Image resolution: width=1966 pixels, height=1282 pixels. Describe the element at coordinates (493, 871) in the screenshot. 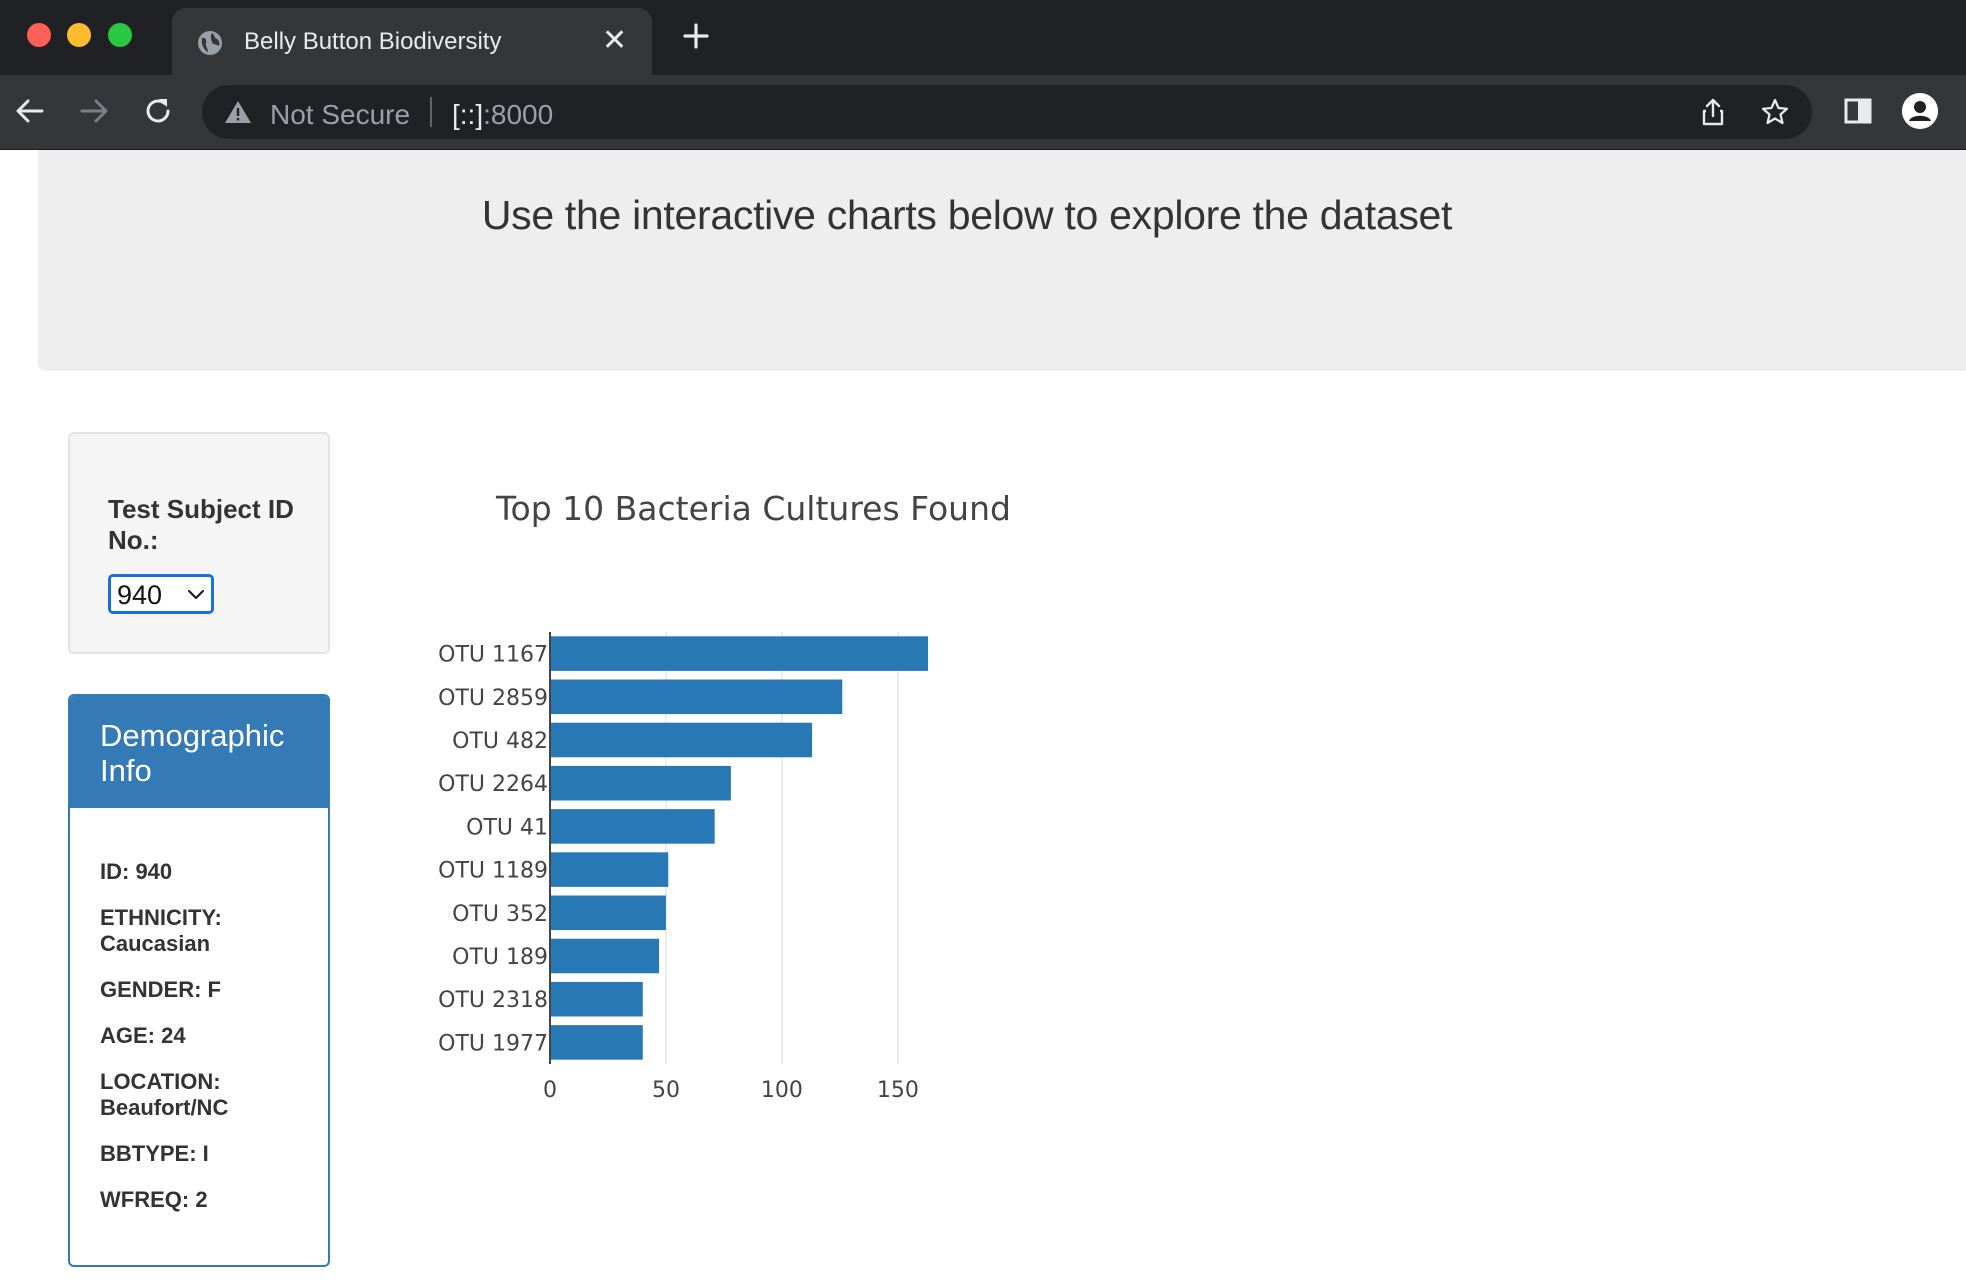

I see `y-tick-label: OTU 1189` at that location.